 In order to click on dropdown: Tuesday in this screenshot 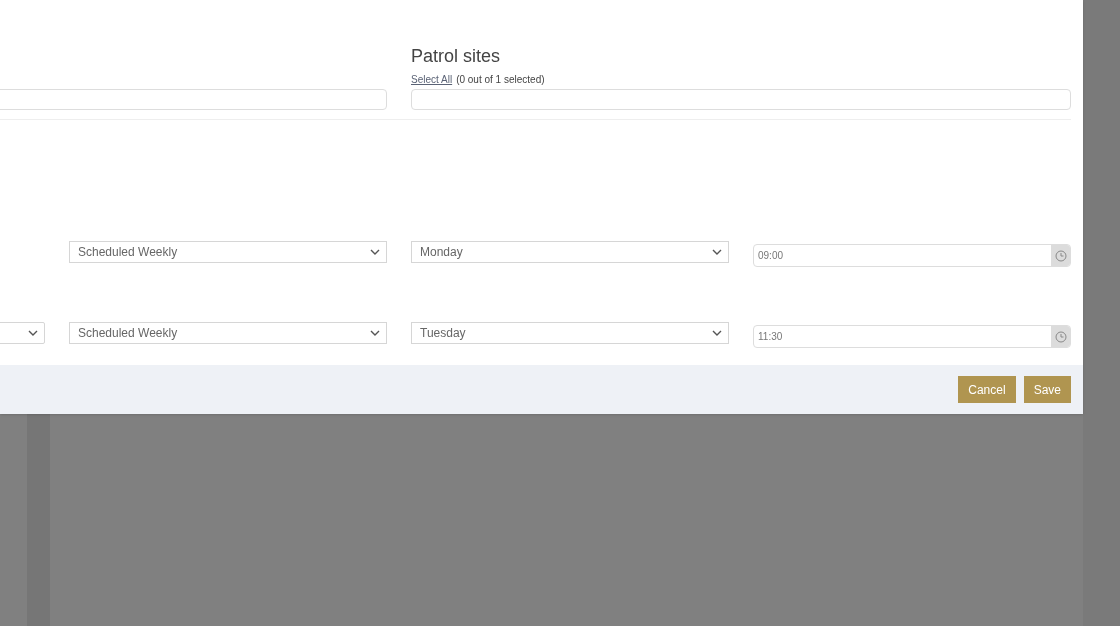, I will do `click(570, 332)`.